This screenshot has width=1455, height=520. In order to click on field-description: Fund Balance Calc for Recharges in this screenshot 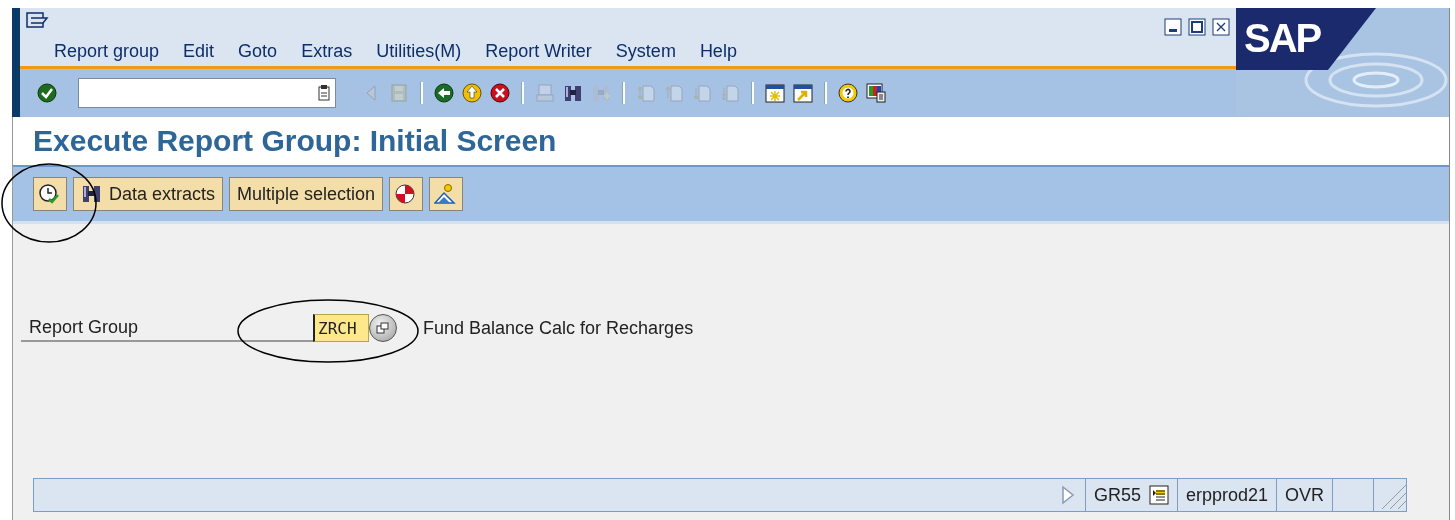, I will do `click(558, 328)`.